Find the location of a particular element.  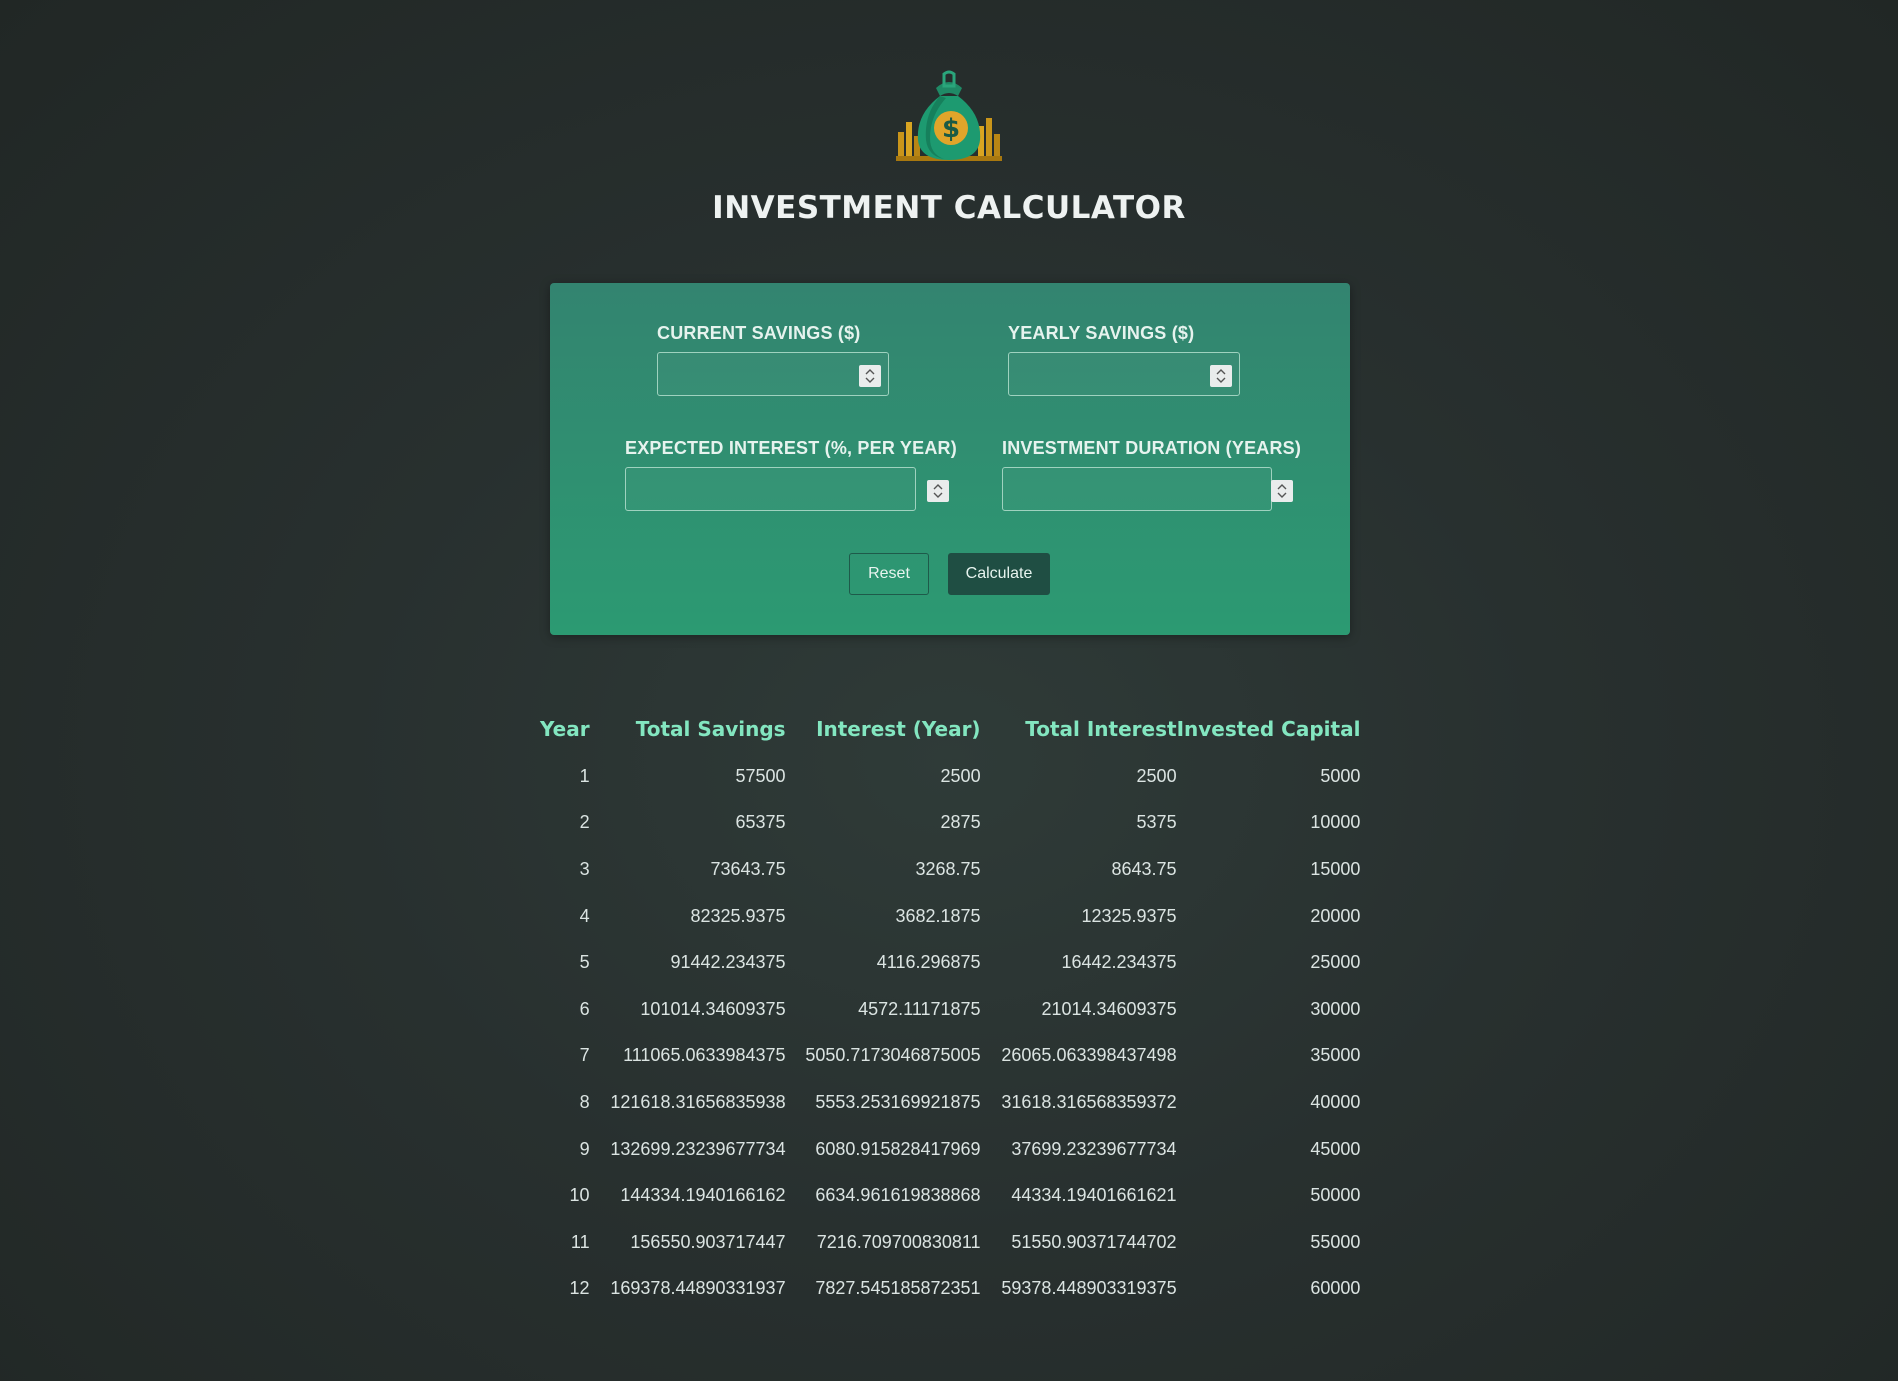

cell-interest-year: 6080.915828417969 is located at coordinates (898, 1148).